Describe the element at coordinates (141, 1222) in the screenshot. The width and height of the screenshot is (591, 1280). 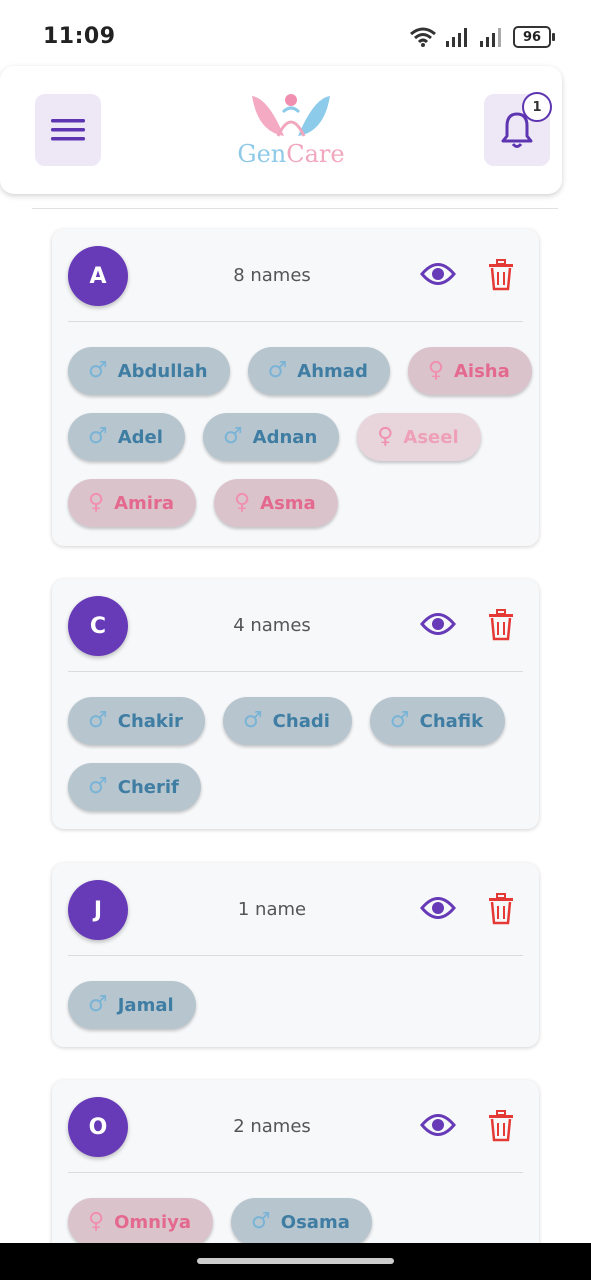
I see `name-chip: ♀ Omniya` at that location.